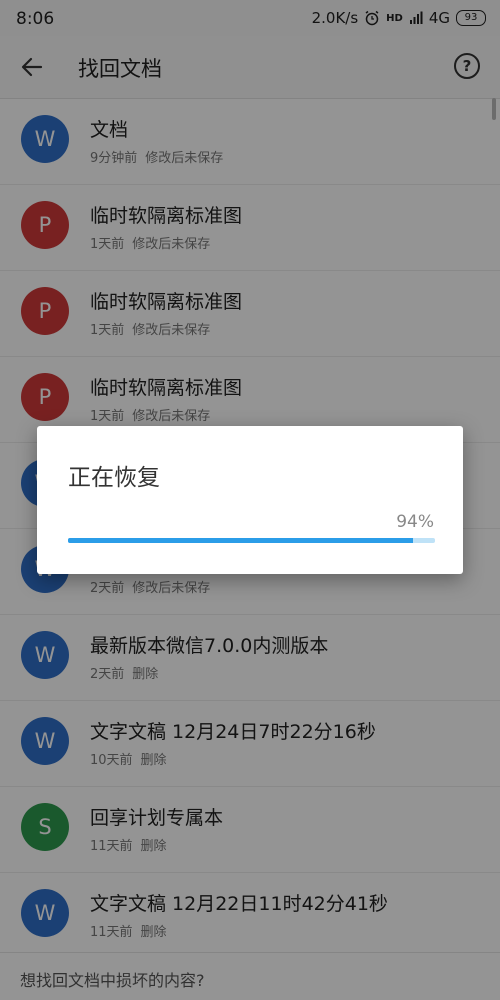 This screenshot has height=1000, width=500. I want to click on progress-bar, so click(251, 540).